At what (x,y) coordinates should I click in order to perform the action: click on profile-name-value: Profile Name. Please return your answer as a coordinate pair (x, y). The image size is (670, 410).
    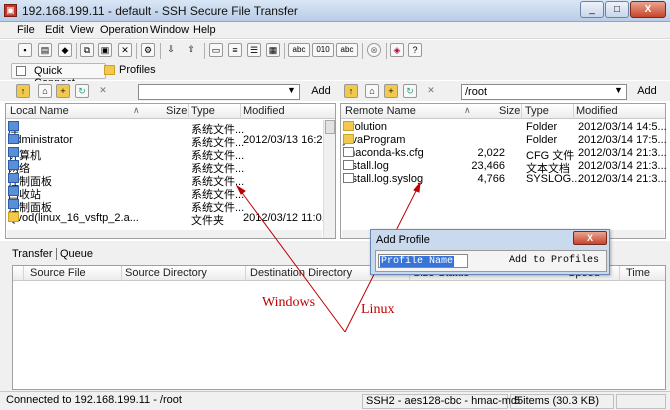
    Looking at the image, I should click on (417, 261).